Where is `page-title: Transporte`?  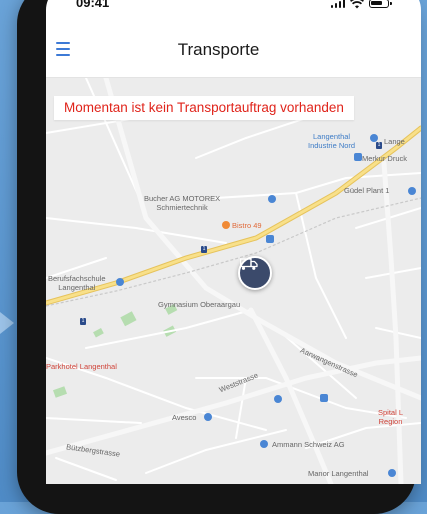 page-title: Transporte is located at coordinates (218, 49).